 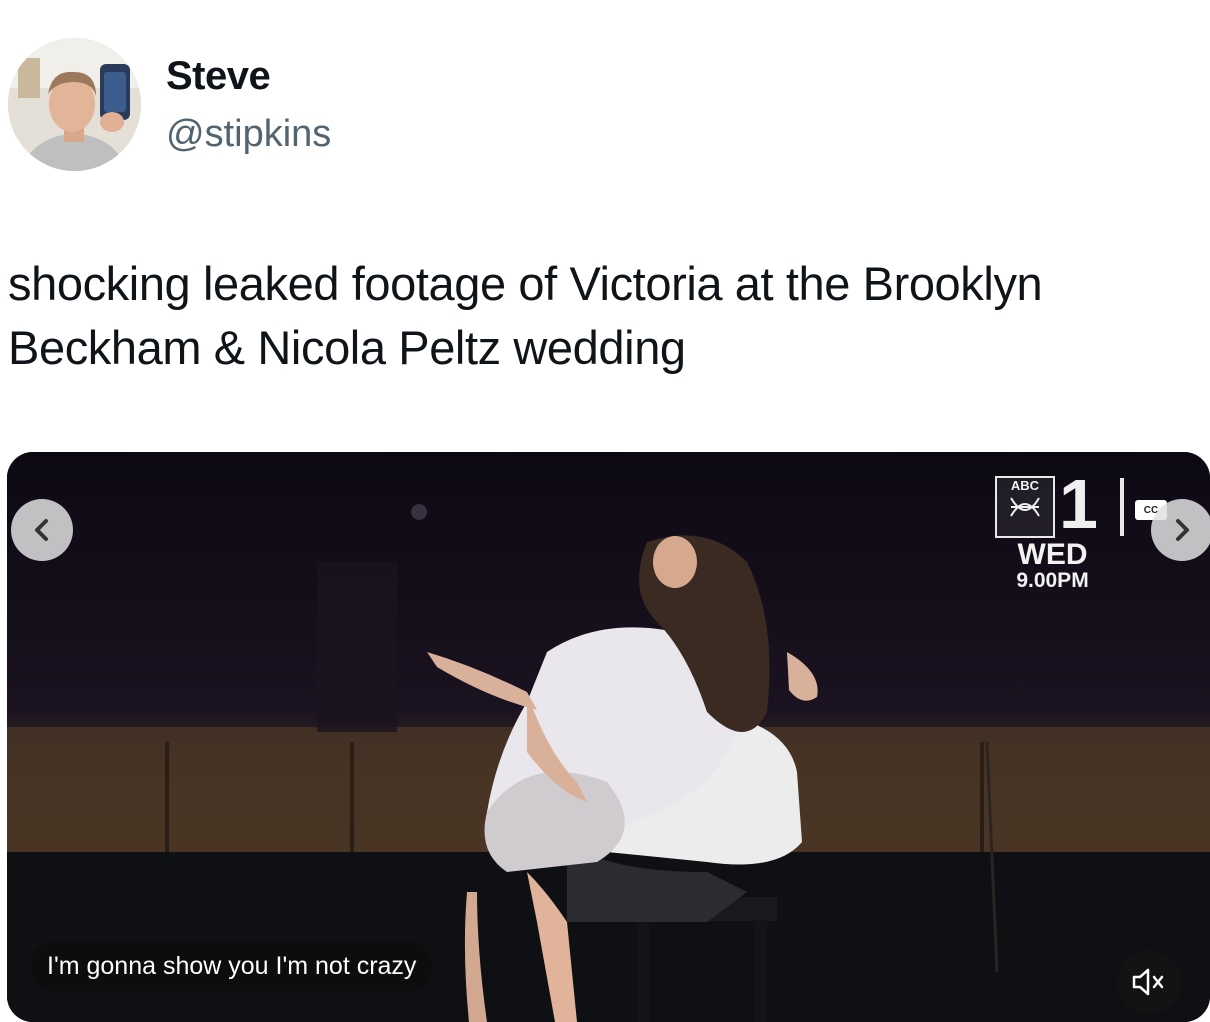 I want to click on mute-toggle-button, so click(x=1149, y=982).